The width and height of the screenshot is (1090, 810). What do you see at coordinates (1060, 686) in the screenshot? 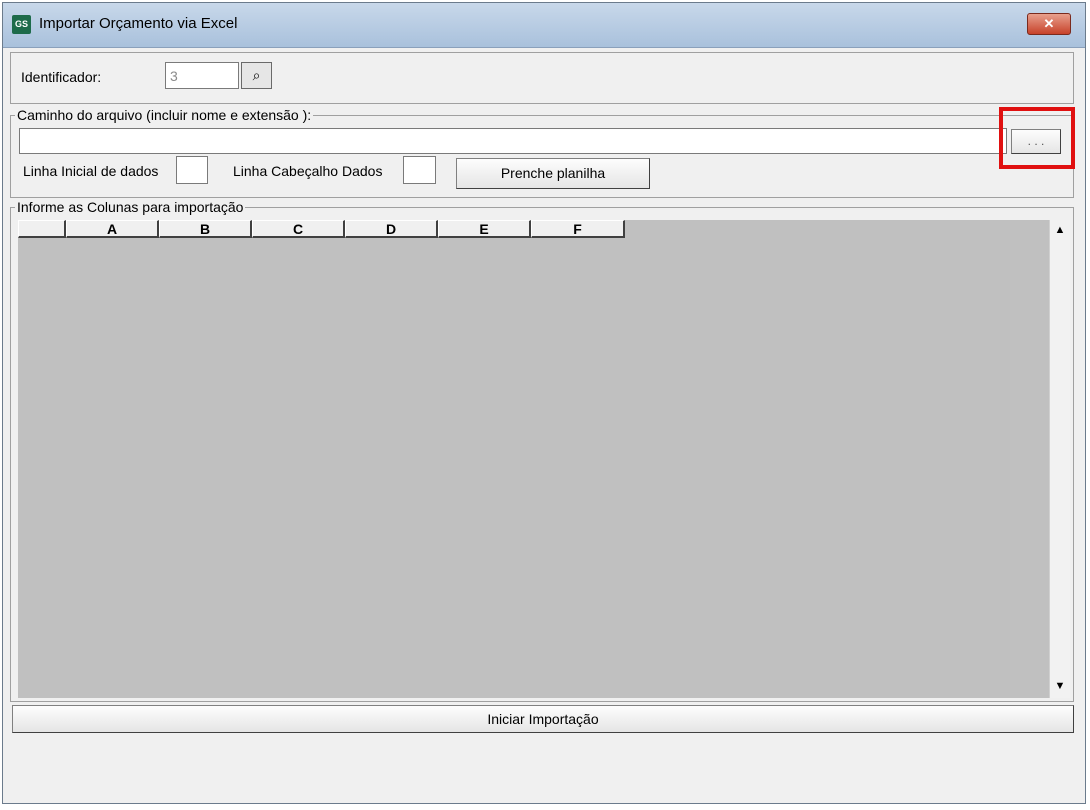
I see `scroll-down-icon: ▼` at bounding box center [1060, 686].